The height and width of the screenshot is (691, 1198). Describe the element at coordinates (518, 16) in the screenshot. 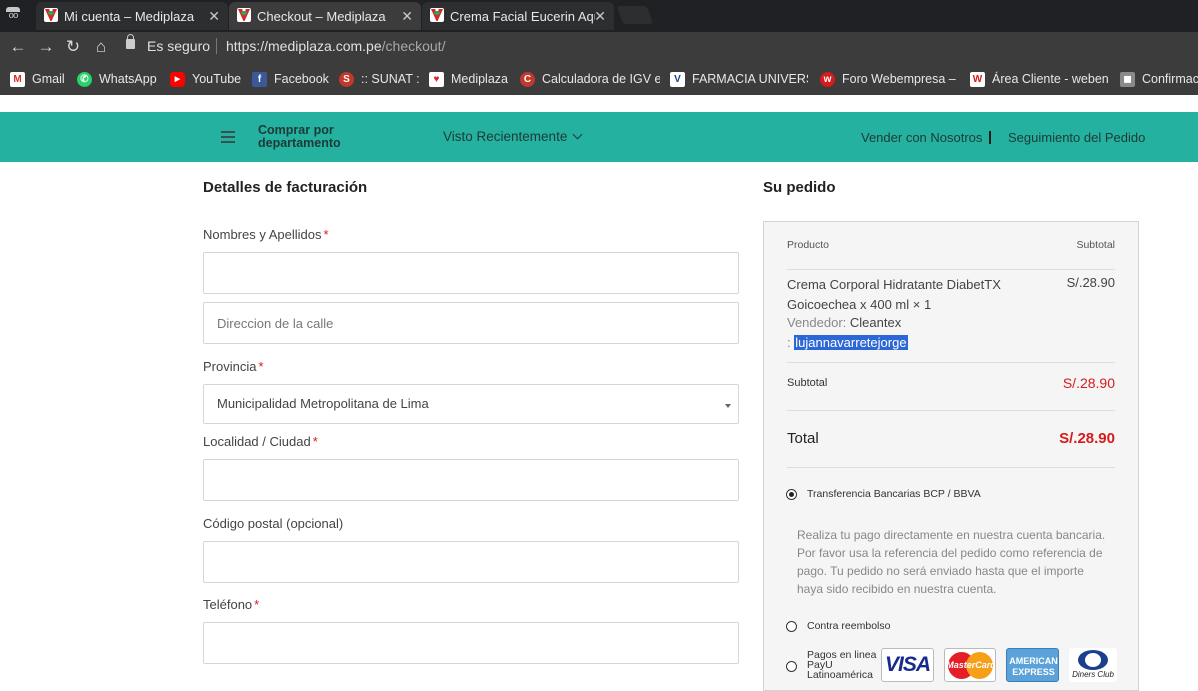

I see `tab-crema-facial: Crema Facial Eucerin Aqu ✕` at that location.